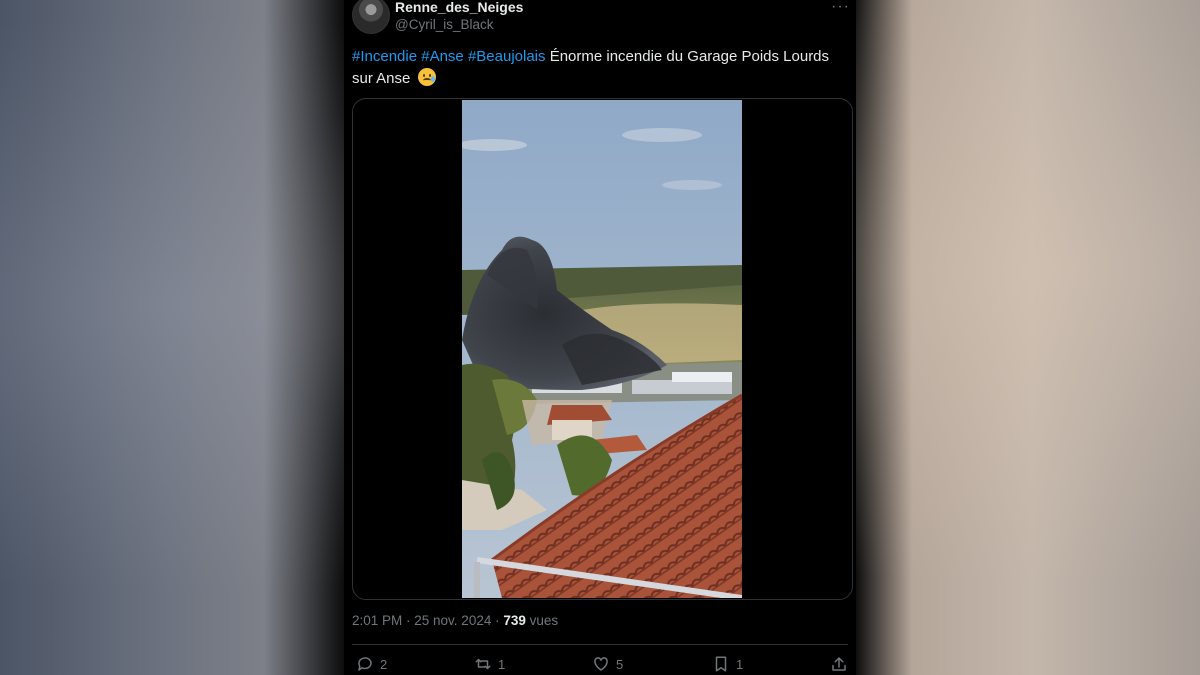  What do you see at coordinates (502, 664) in the screenshot?
I see `retweet-count: 1` at bounding box center [502, 664].